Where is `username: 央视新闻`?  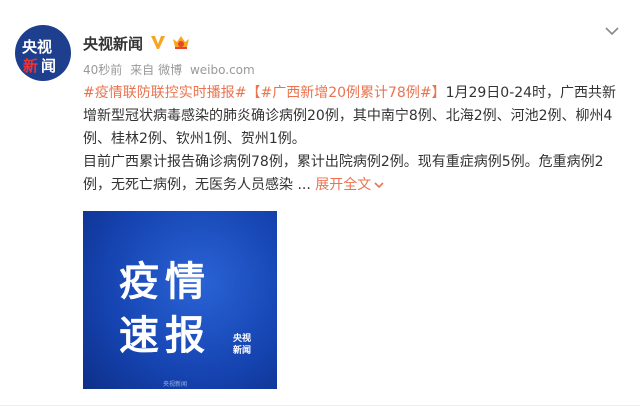 username: 央视新闻 is located at coordinates (113, 43).